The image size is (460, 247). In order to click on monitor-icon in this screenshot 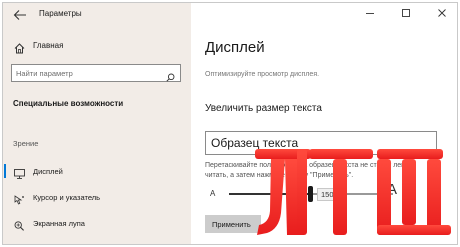, I will do `click(19, 172)`.